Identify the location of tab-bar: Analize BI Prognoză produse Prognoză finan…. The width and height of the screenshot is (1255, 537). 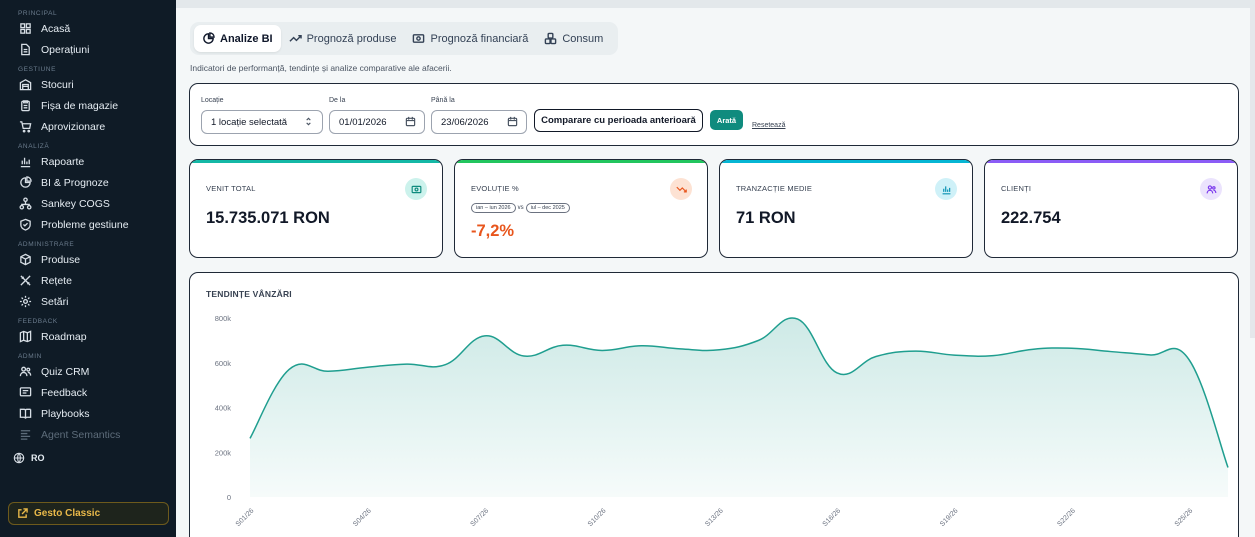
(404, 38).